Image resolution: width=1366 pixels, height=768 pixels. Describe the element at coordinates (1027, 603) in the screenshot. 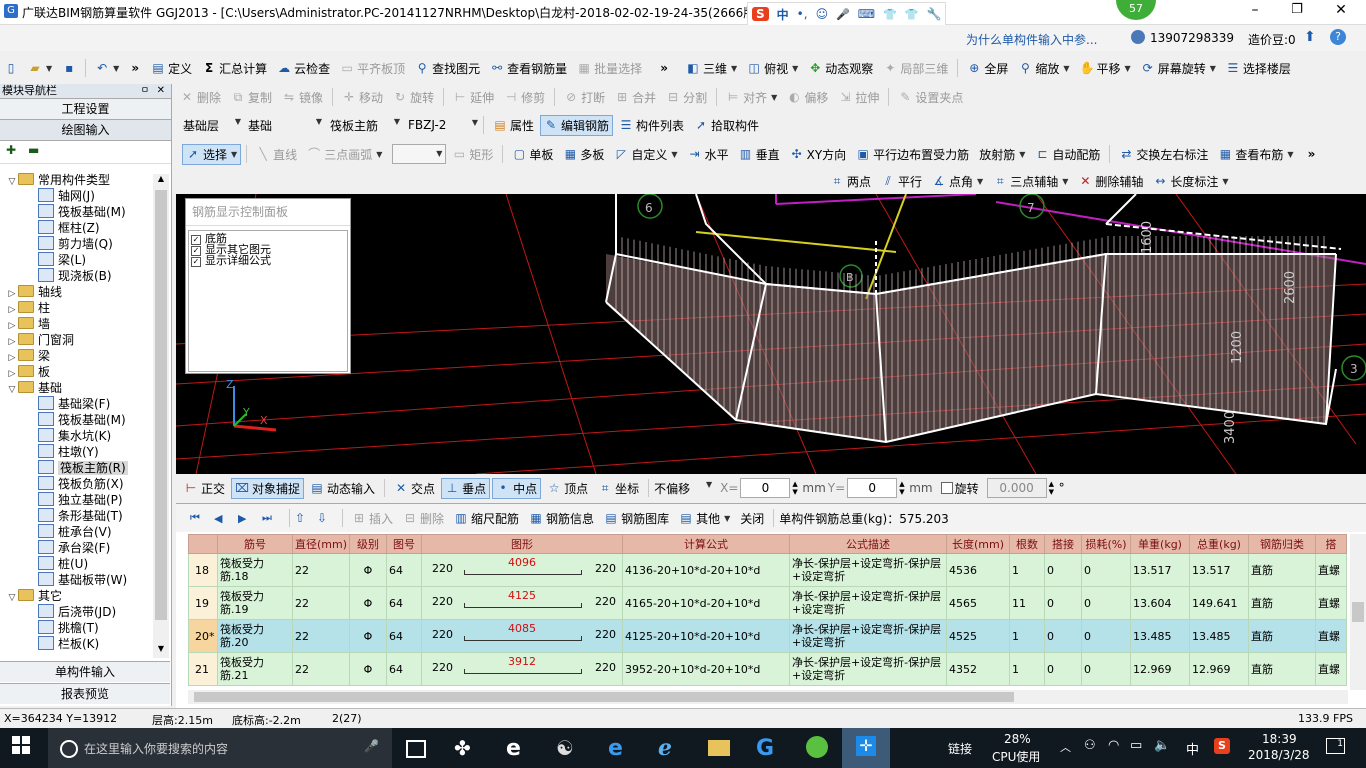

I see `cell-count: 11` at that location.